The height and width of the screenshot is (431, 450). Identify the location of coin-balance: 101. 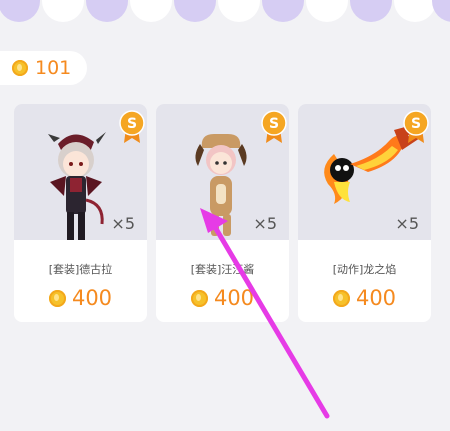
(43, 68).